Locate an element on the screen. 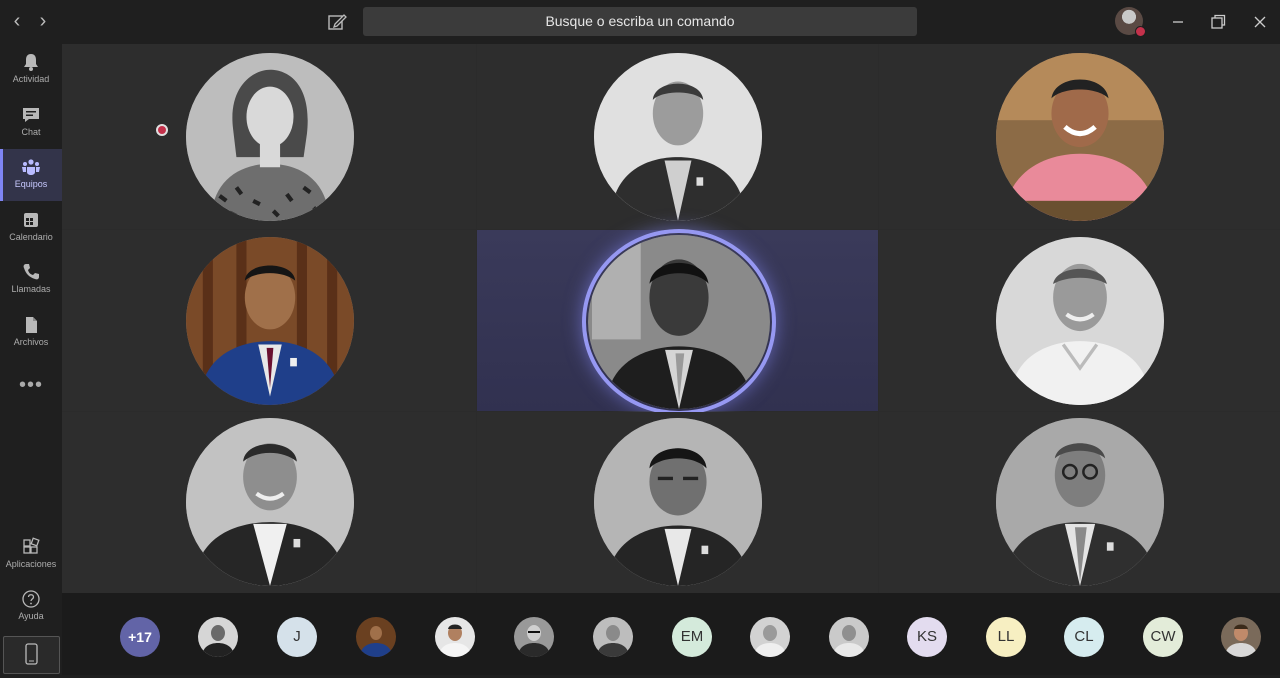 The image size is (1280, 678). rail-item-chat: Chat is located at coordinates (31, 123).